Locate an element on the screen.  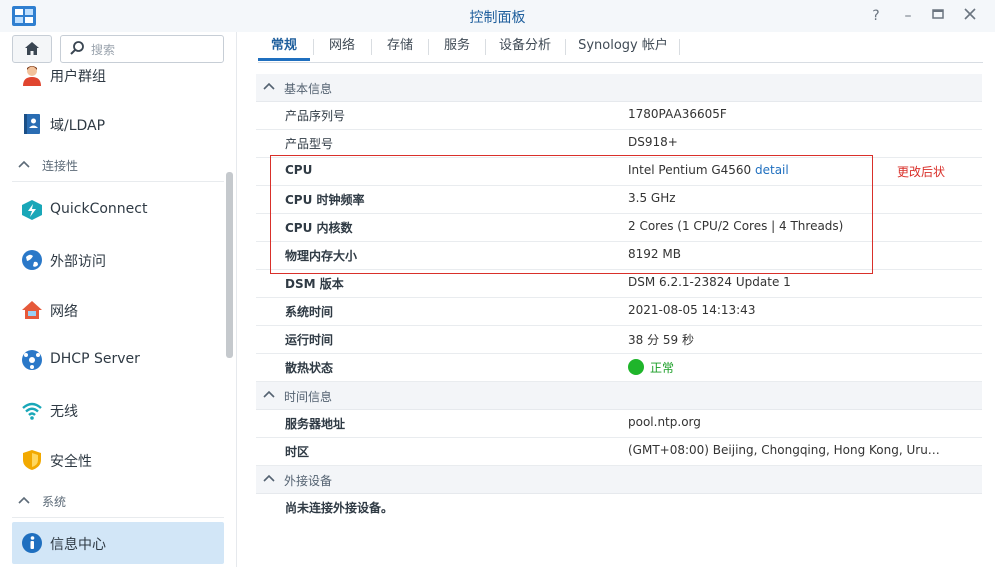
sidebar-item-label: 无线 is located at coordinates (64, 412).